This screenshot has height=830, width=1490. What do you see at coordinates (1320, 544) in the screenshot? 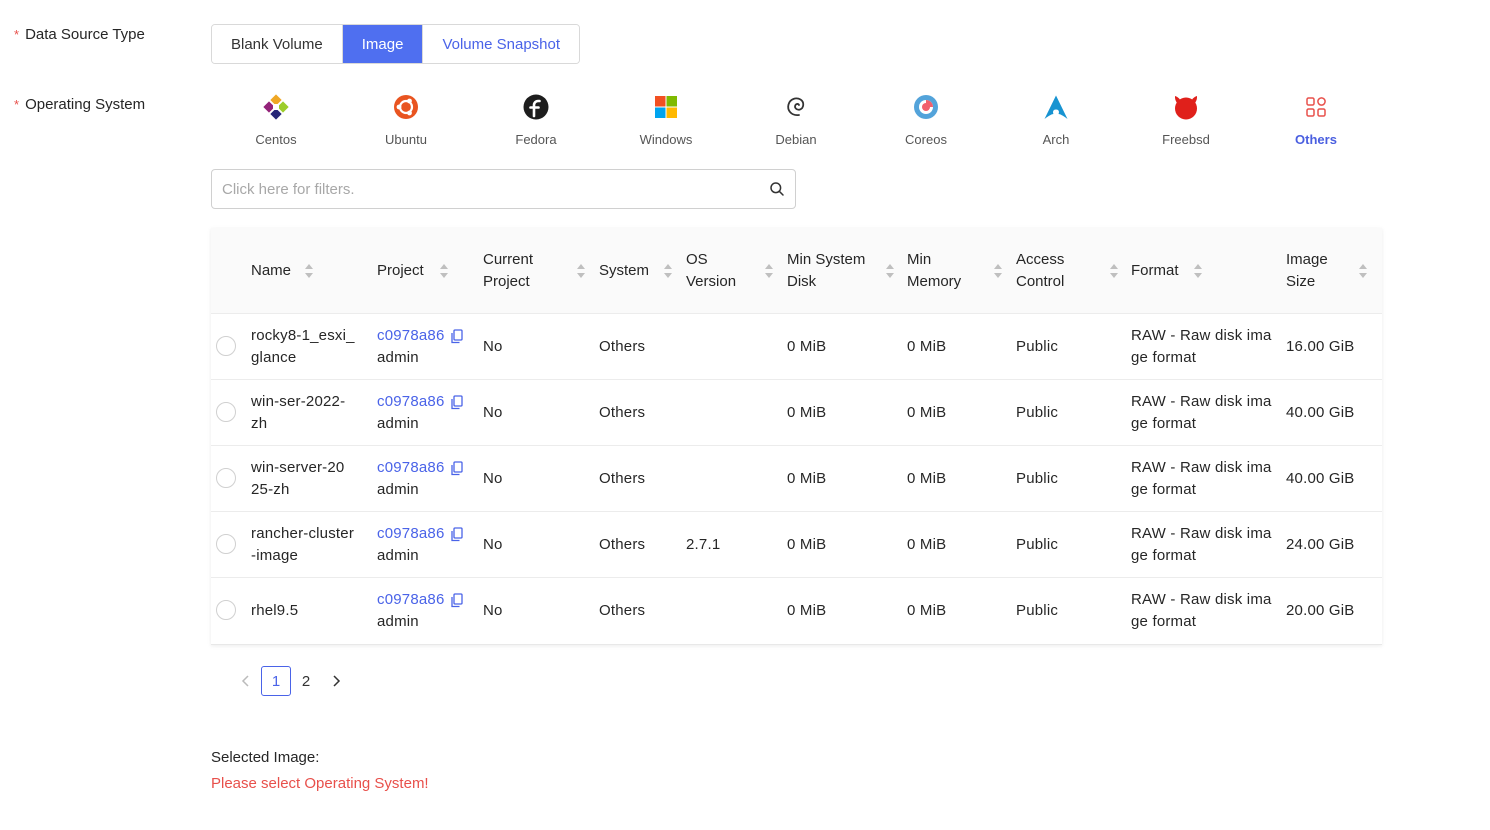
I see `cell-image-size: 24.00 GiB` at bounding box center [1320, 544].